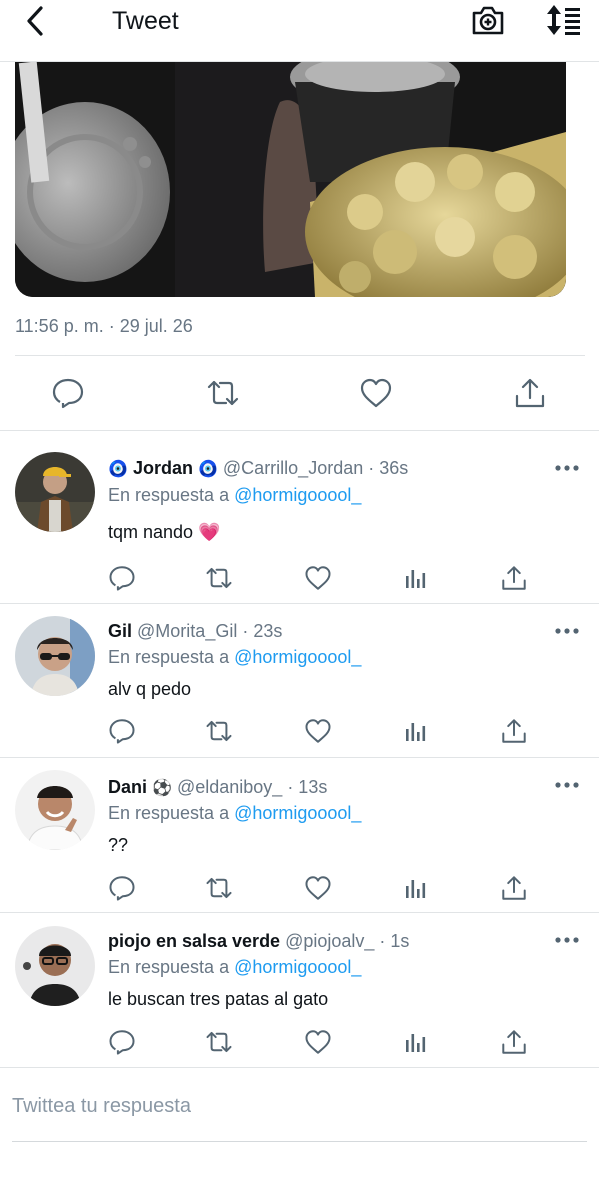 The width and height of the screenshot is (599, 1200). I want to click on handle-and-time: @Carrillo_Jordan · 36s, so click(315, 468).